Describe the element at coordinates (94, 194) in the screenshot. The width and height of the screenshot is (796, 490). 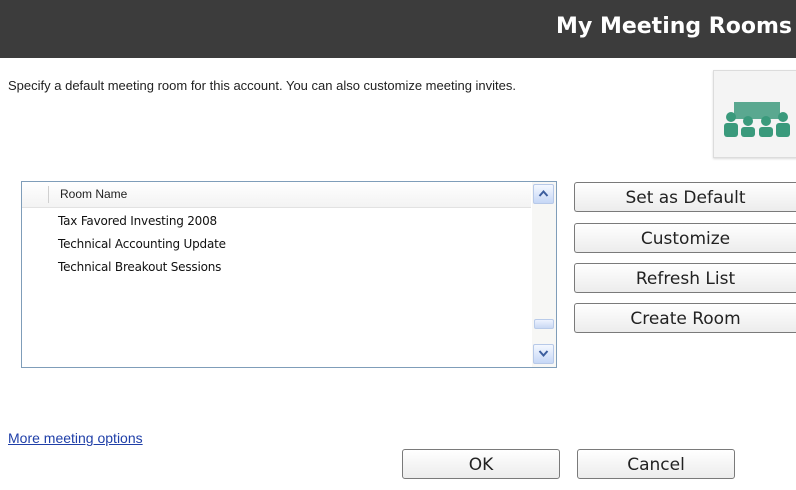
I see `room-name-column-label: Room Name` at that location.